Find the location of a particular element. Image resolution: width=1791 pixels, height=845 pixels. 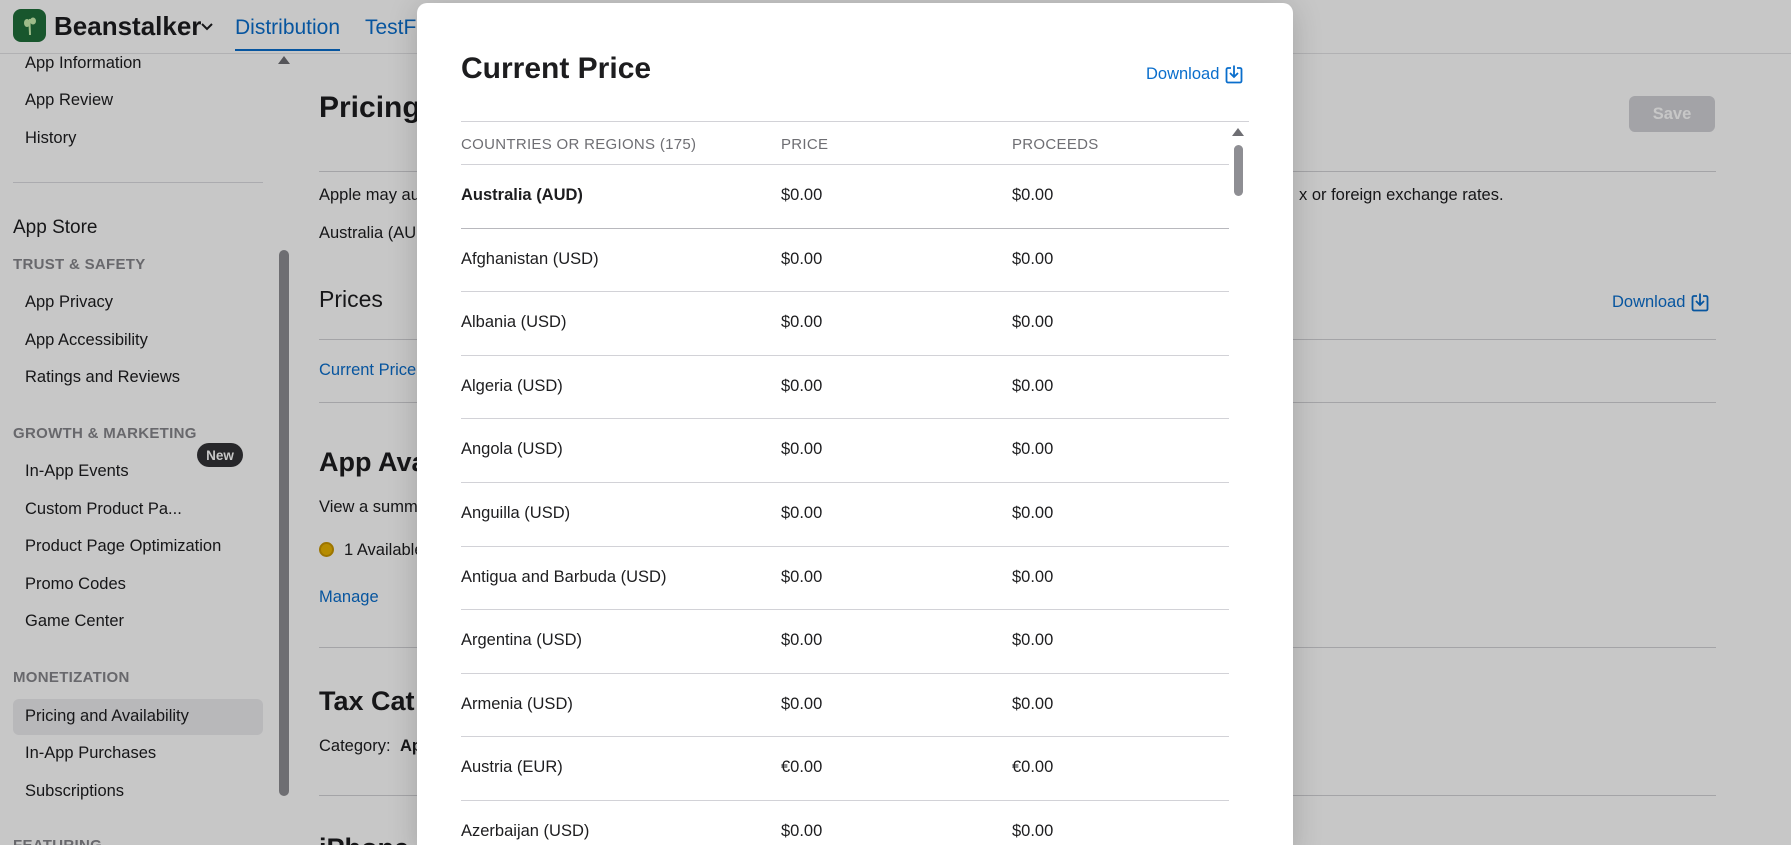

divider is located at coordinates (855, 121).